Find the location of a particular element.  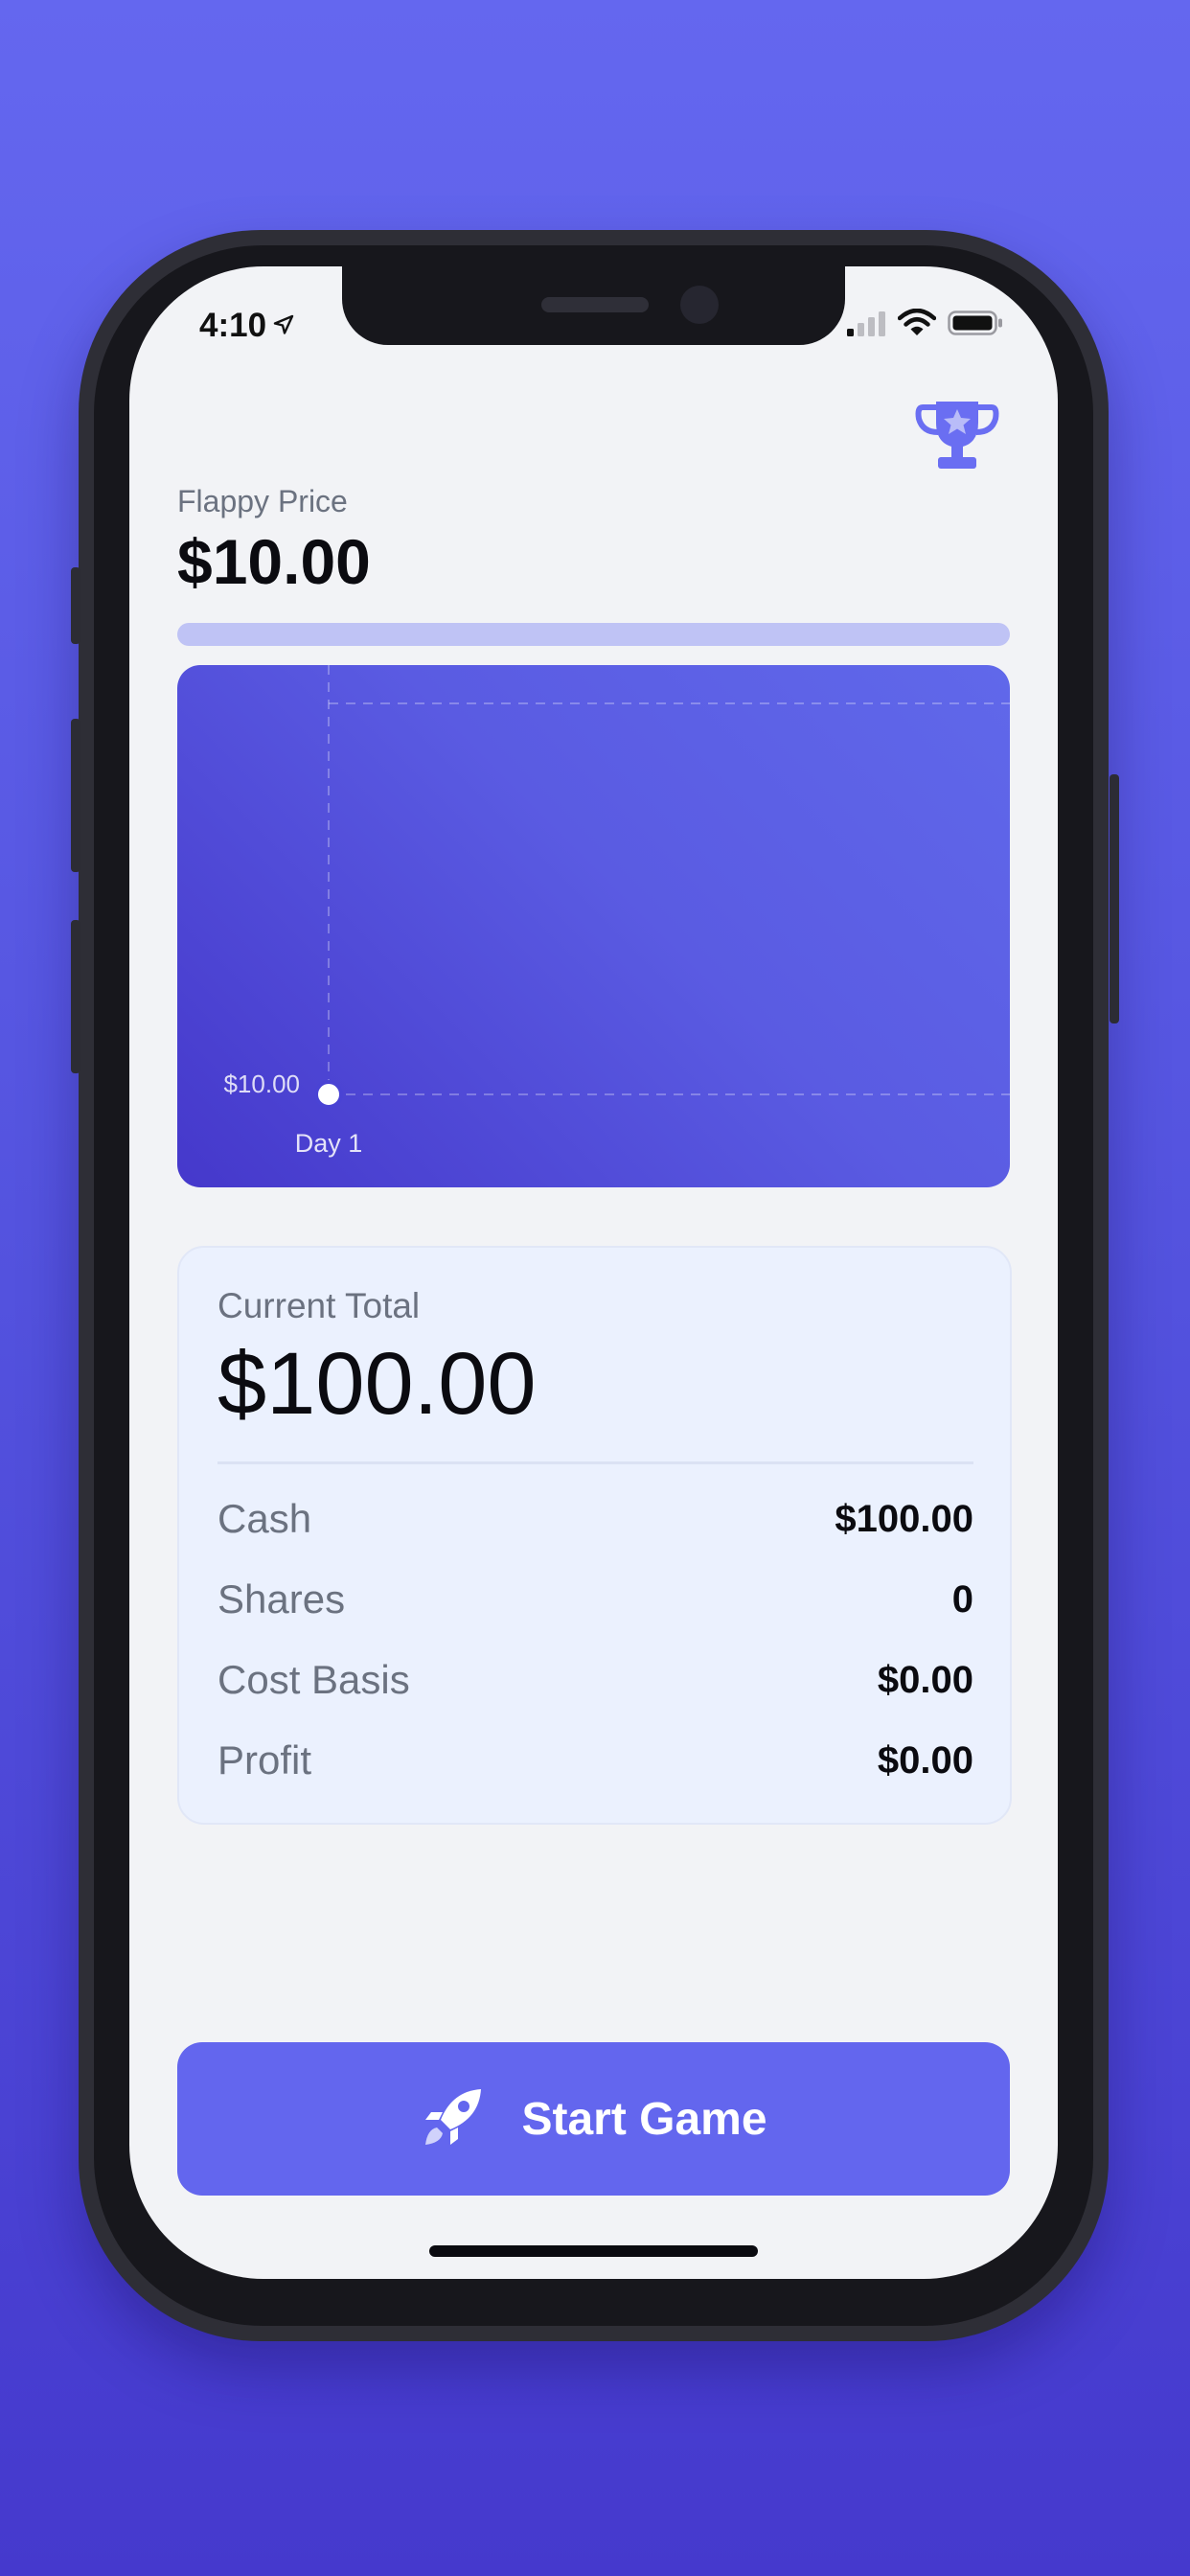

shares-label: Shares is located at coordinates (281, 1599).